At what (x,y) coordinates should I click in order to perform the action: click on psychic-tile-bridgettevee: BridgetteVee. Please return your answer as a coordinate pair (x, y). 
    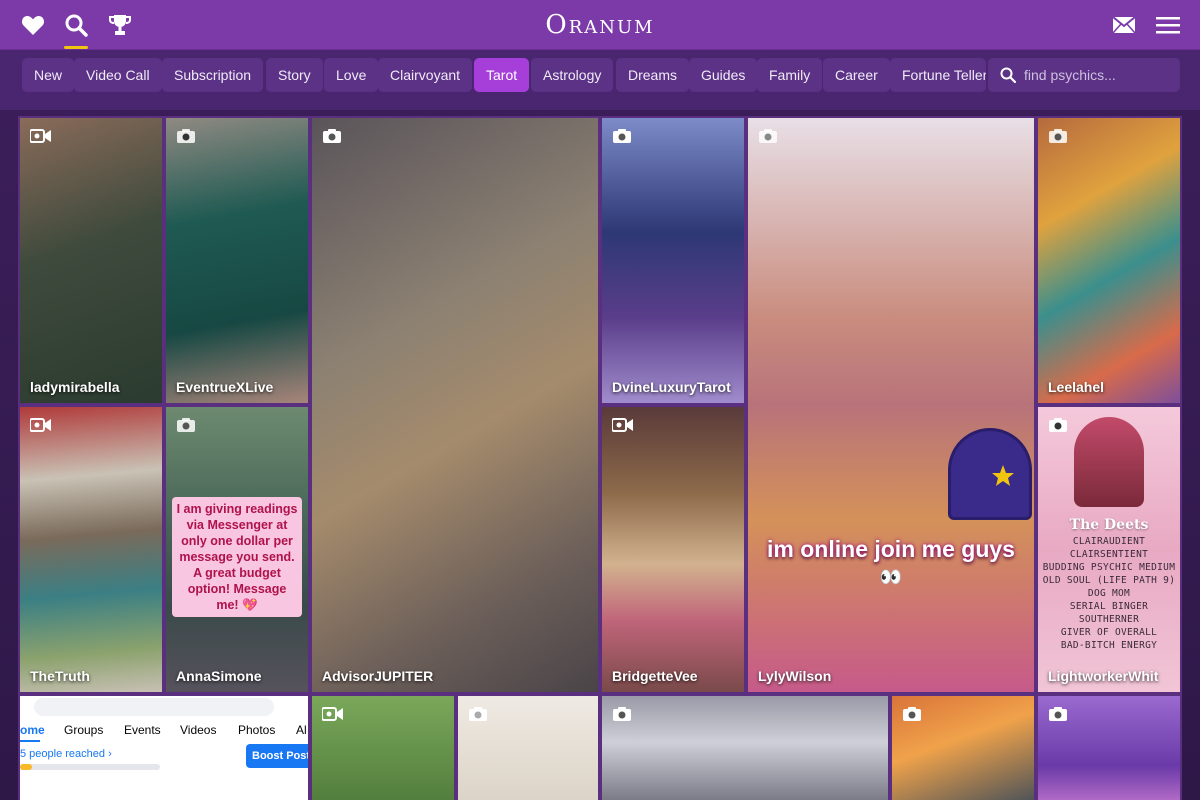
    Looking at the image, I should click on (673, 549).